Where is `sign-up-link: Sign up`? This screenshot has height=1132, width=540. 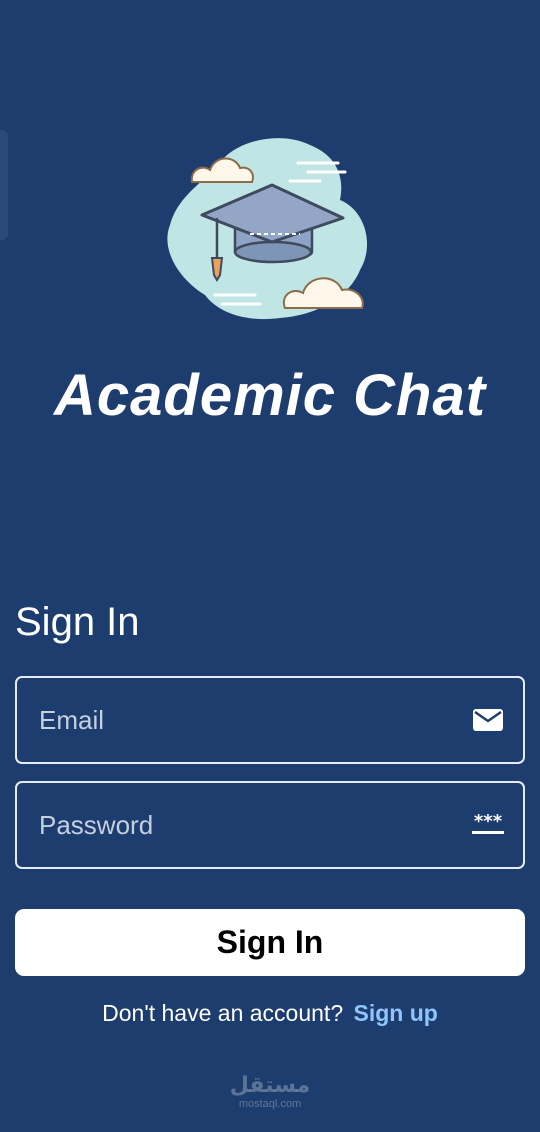
sign-up-link: Sign up is located at coordinates (396, 1013).